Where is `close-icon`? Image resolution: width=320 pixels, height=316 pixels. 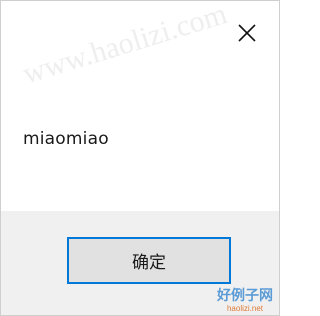
close-icon is located at coordinates (247, 33).